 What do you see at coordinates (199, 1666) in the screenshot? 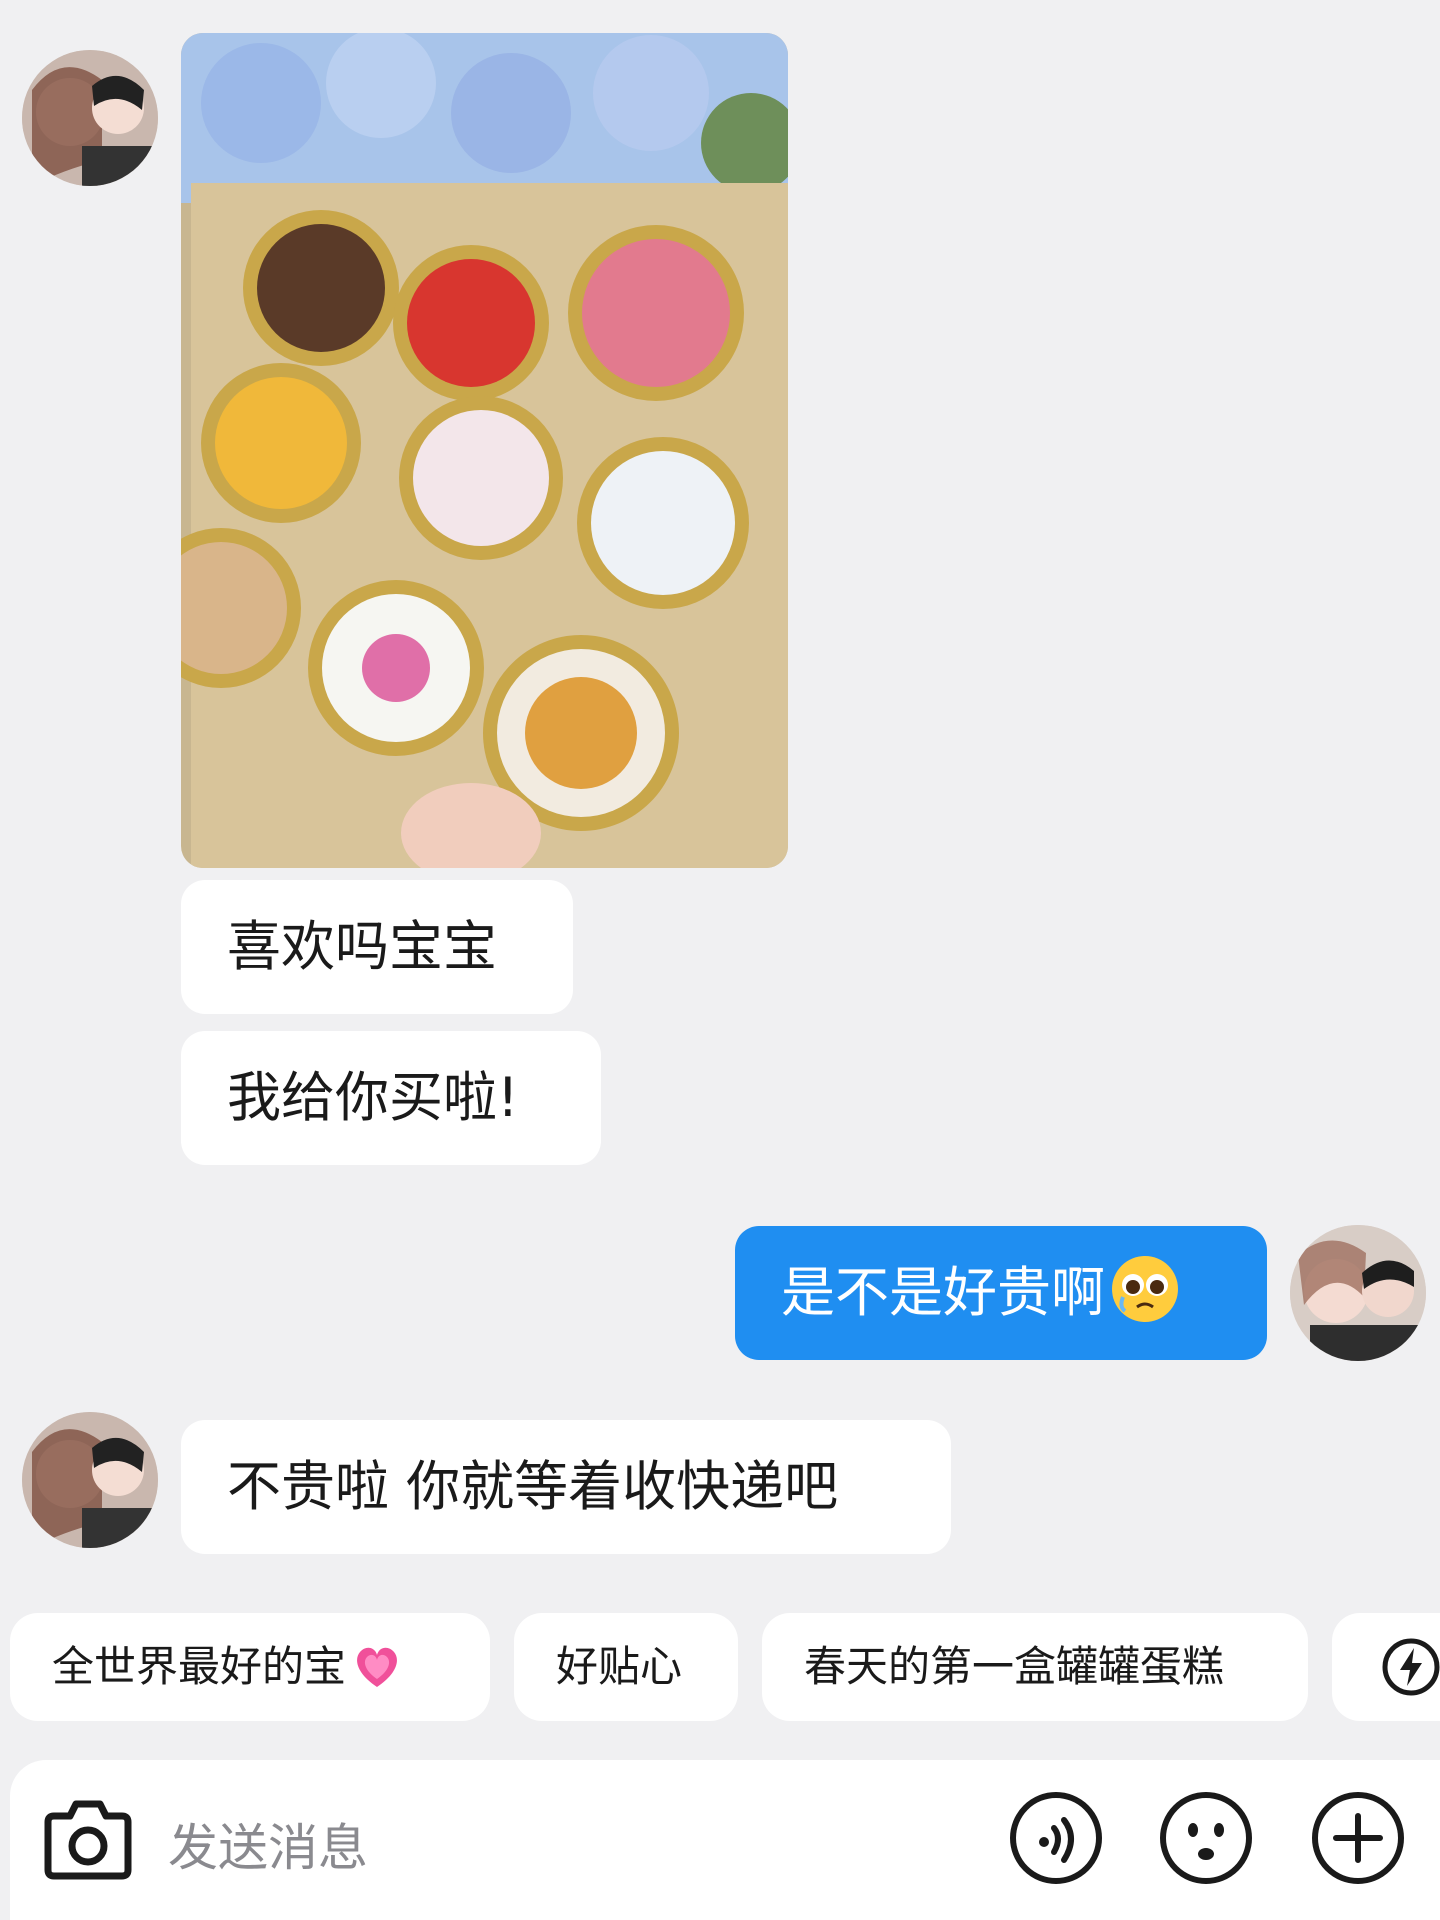
I see `quick-reply-label: 全世界最好的宝` at bounding box center [199, 1666].